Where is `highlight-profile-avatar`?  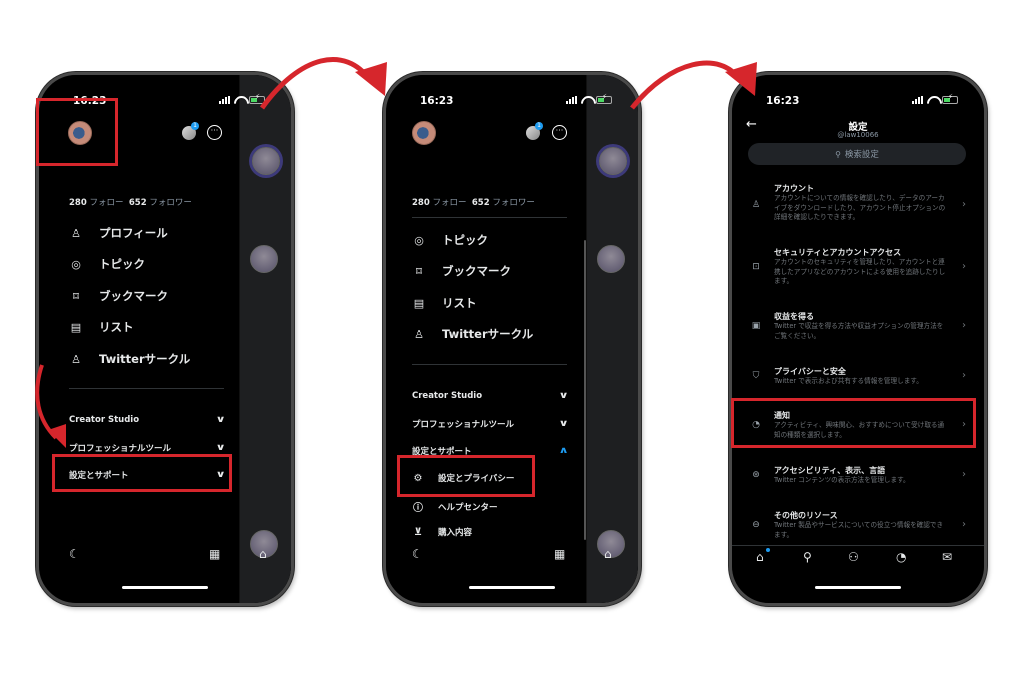 highlight-profile-avatar is located at coordinates (77, 132).